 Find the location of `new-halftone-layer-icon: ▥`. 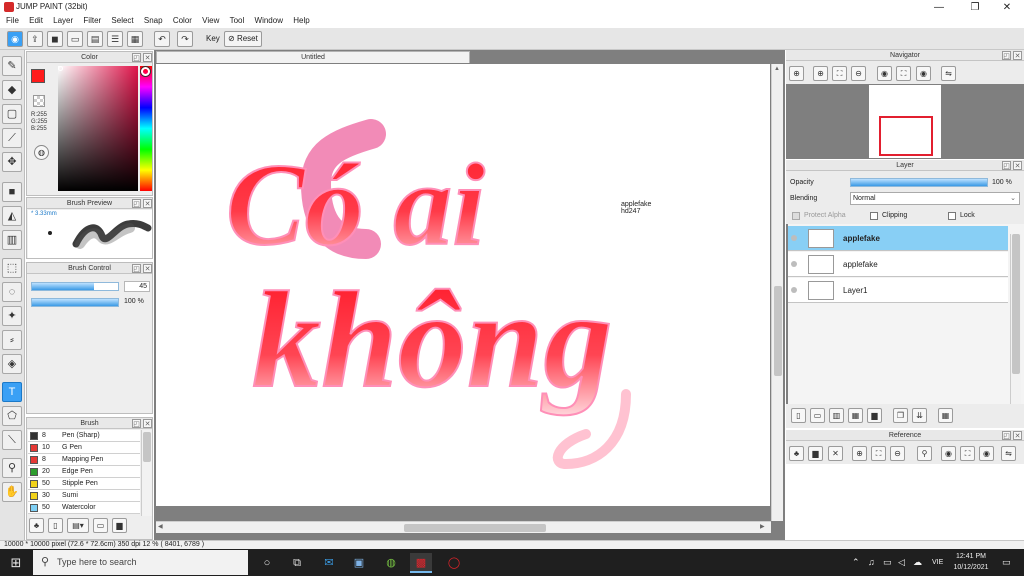

new-halftone-layer-icon: ▥ is located at coordinates (836, 415).